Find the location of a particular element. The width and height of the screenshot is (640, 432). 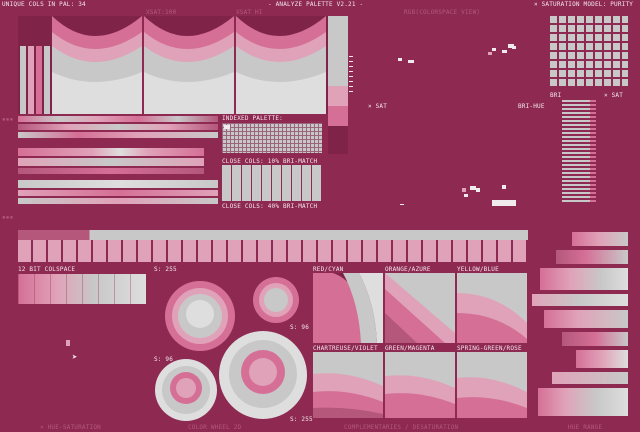

side-label-1: ▪▪▪ is located at coordinates (8, 119).